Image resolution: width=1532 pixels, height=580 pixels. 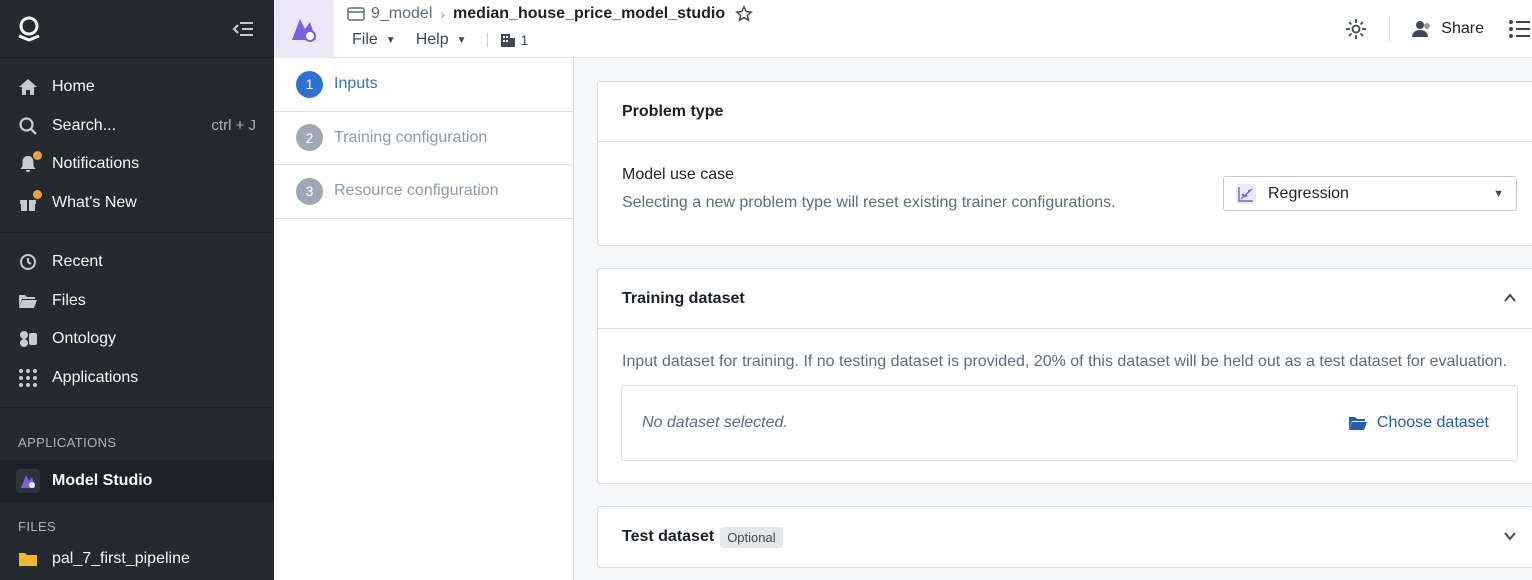 What do you see at coordinates (1065, 299) in the screenshot?
I see `training-dataset-header: Training dataset` at bounding box center [1065, 299].